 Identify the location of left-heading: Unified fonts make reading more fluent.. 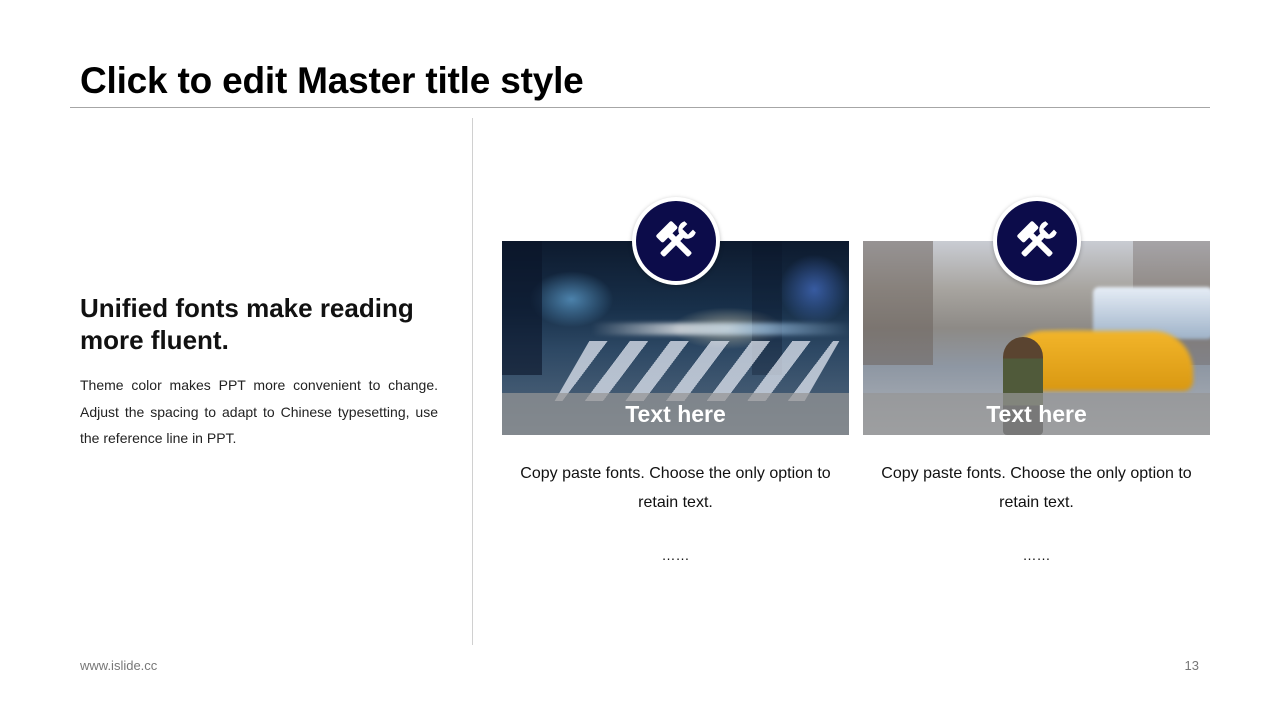
(250, 324).